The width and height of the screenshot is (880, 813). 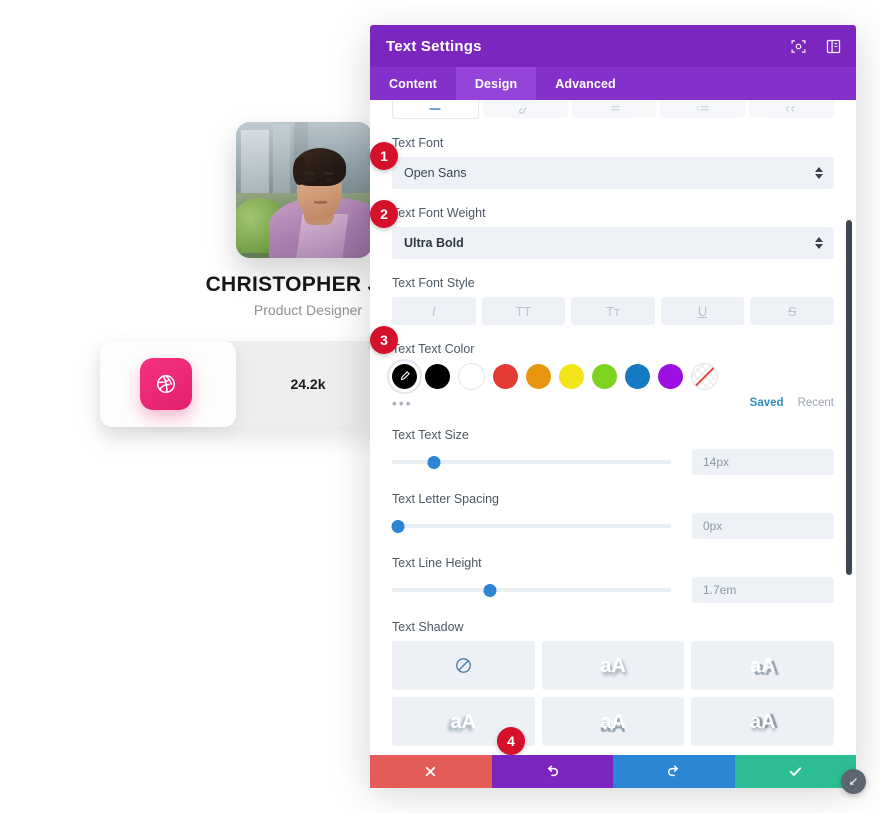 What do you see at coordinates (703, 109) in the screenshot?
I see `numbered-list-button` at bounding box center [703, 109].